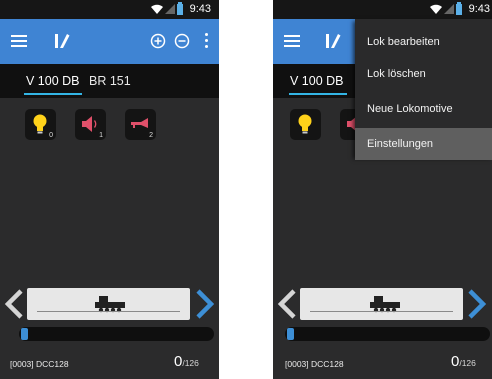 This screenshot has height=379, width=492. What do you see at coordinates (207, 41) in the screenshot?
I see `overflow-menu-icon` at bounding box center [207, 41].